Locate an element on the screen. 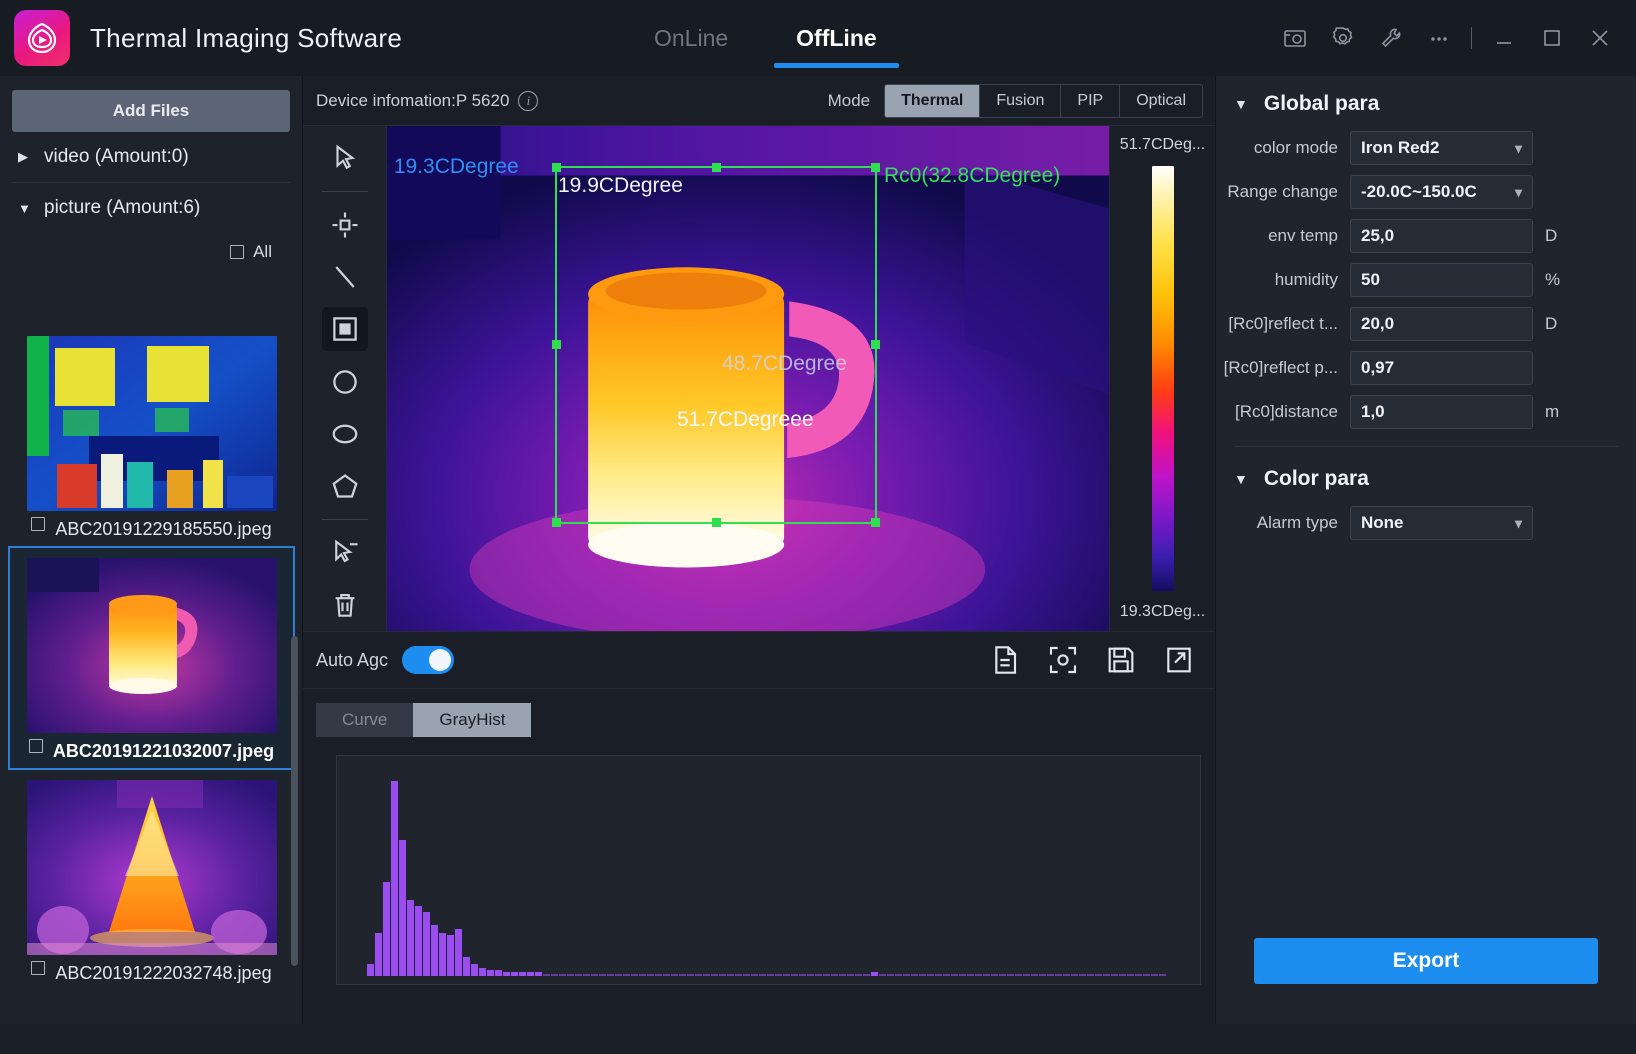 This screenshot has height=1054, width=1636. mode-tab-optical: Optical is located at coordinates (1161, 101).